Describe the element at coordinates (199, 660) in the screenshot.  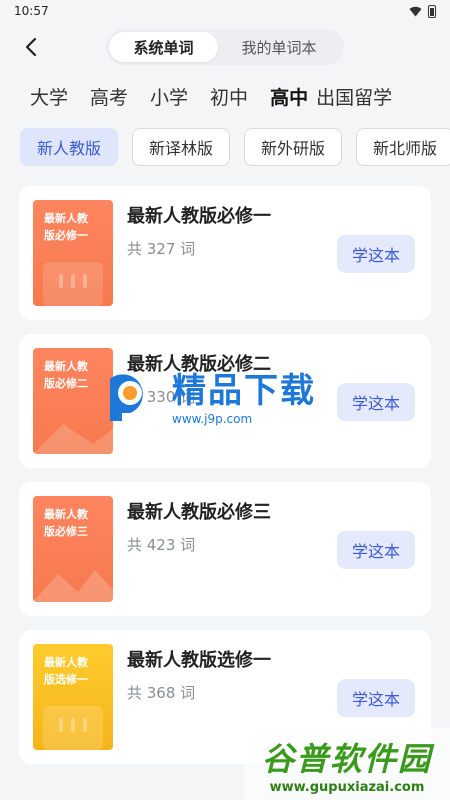
I see `book-title: 最新人教版选修一` at that location.